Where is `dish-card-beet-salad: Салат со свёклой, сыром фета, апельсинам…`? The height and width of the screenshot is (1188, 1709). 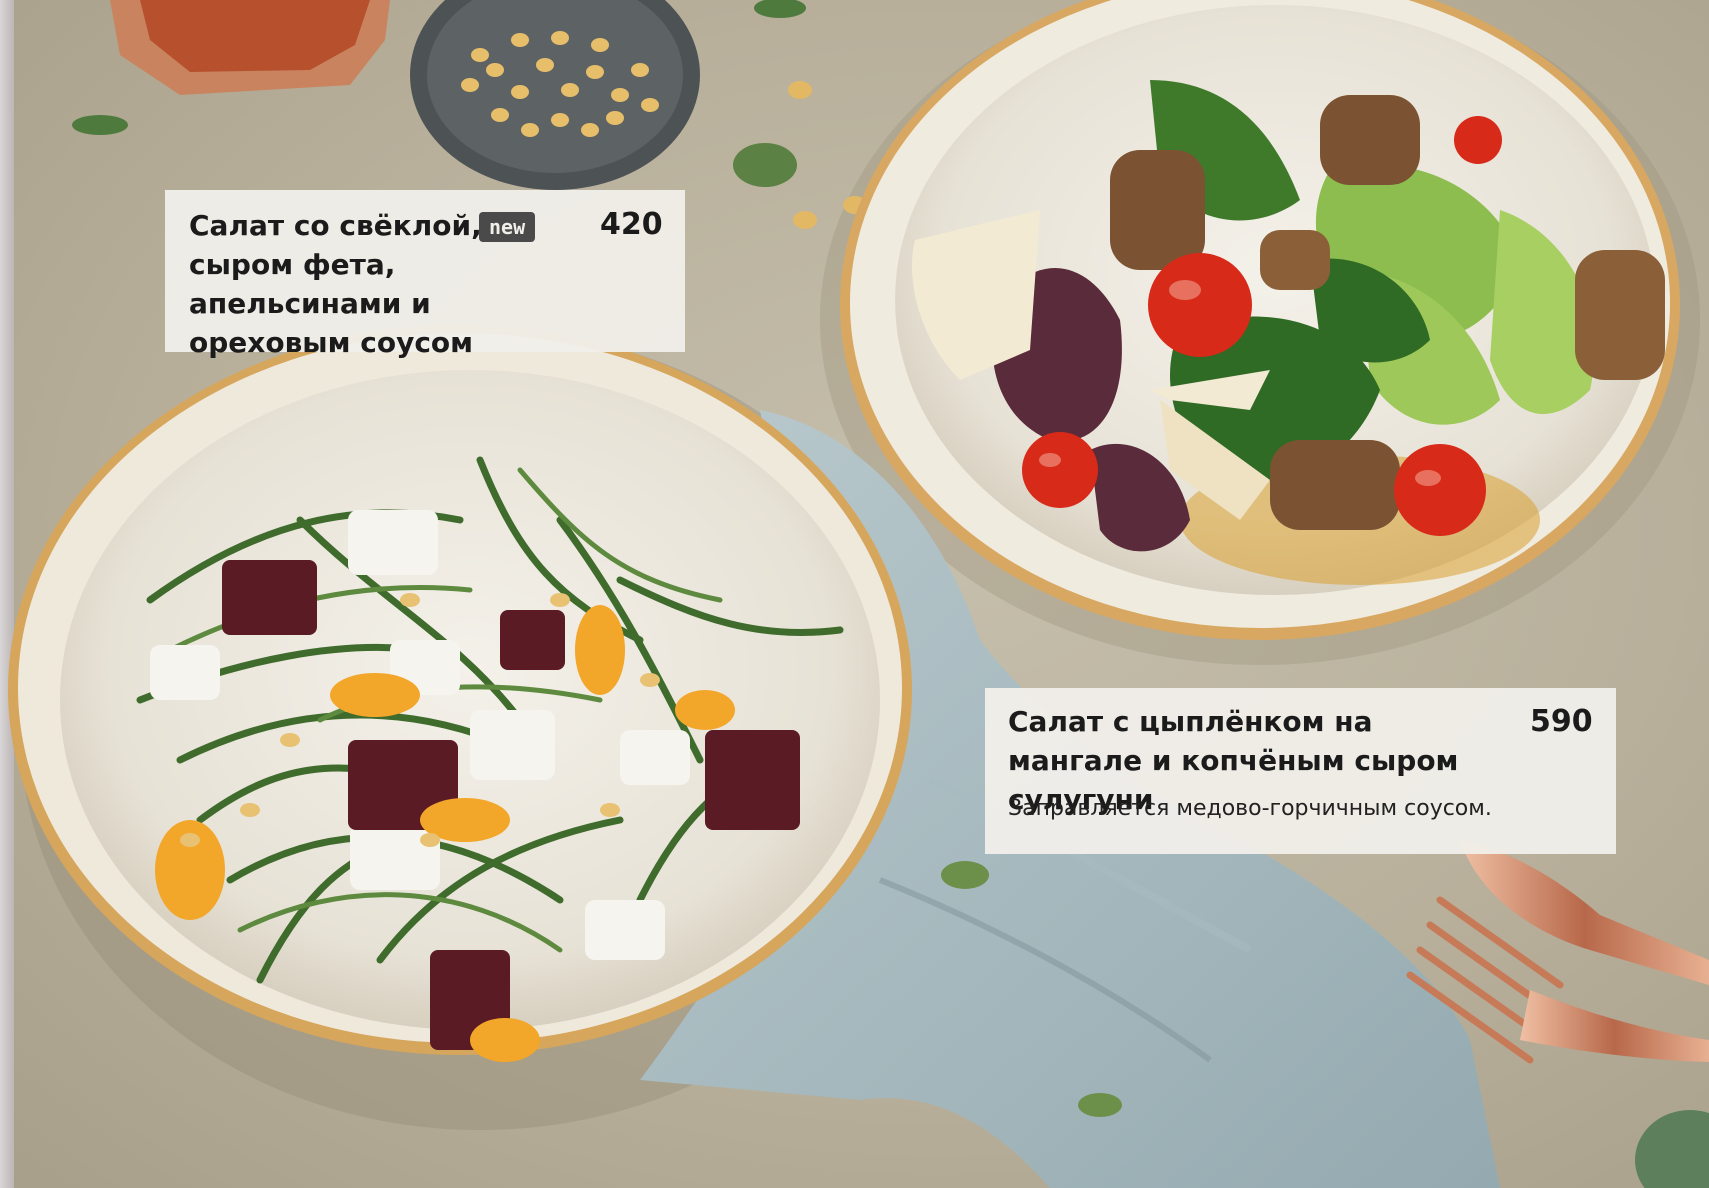 dish-card-beet-salad: Салат со свёклой, сыром фета, апельсинам… is located at coordinates (425, 274).